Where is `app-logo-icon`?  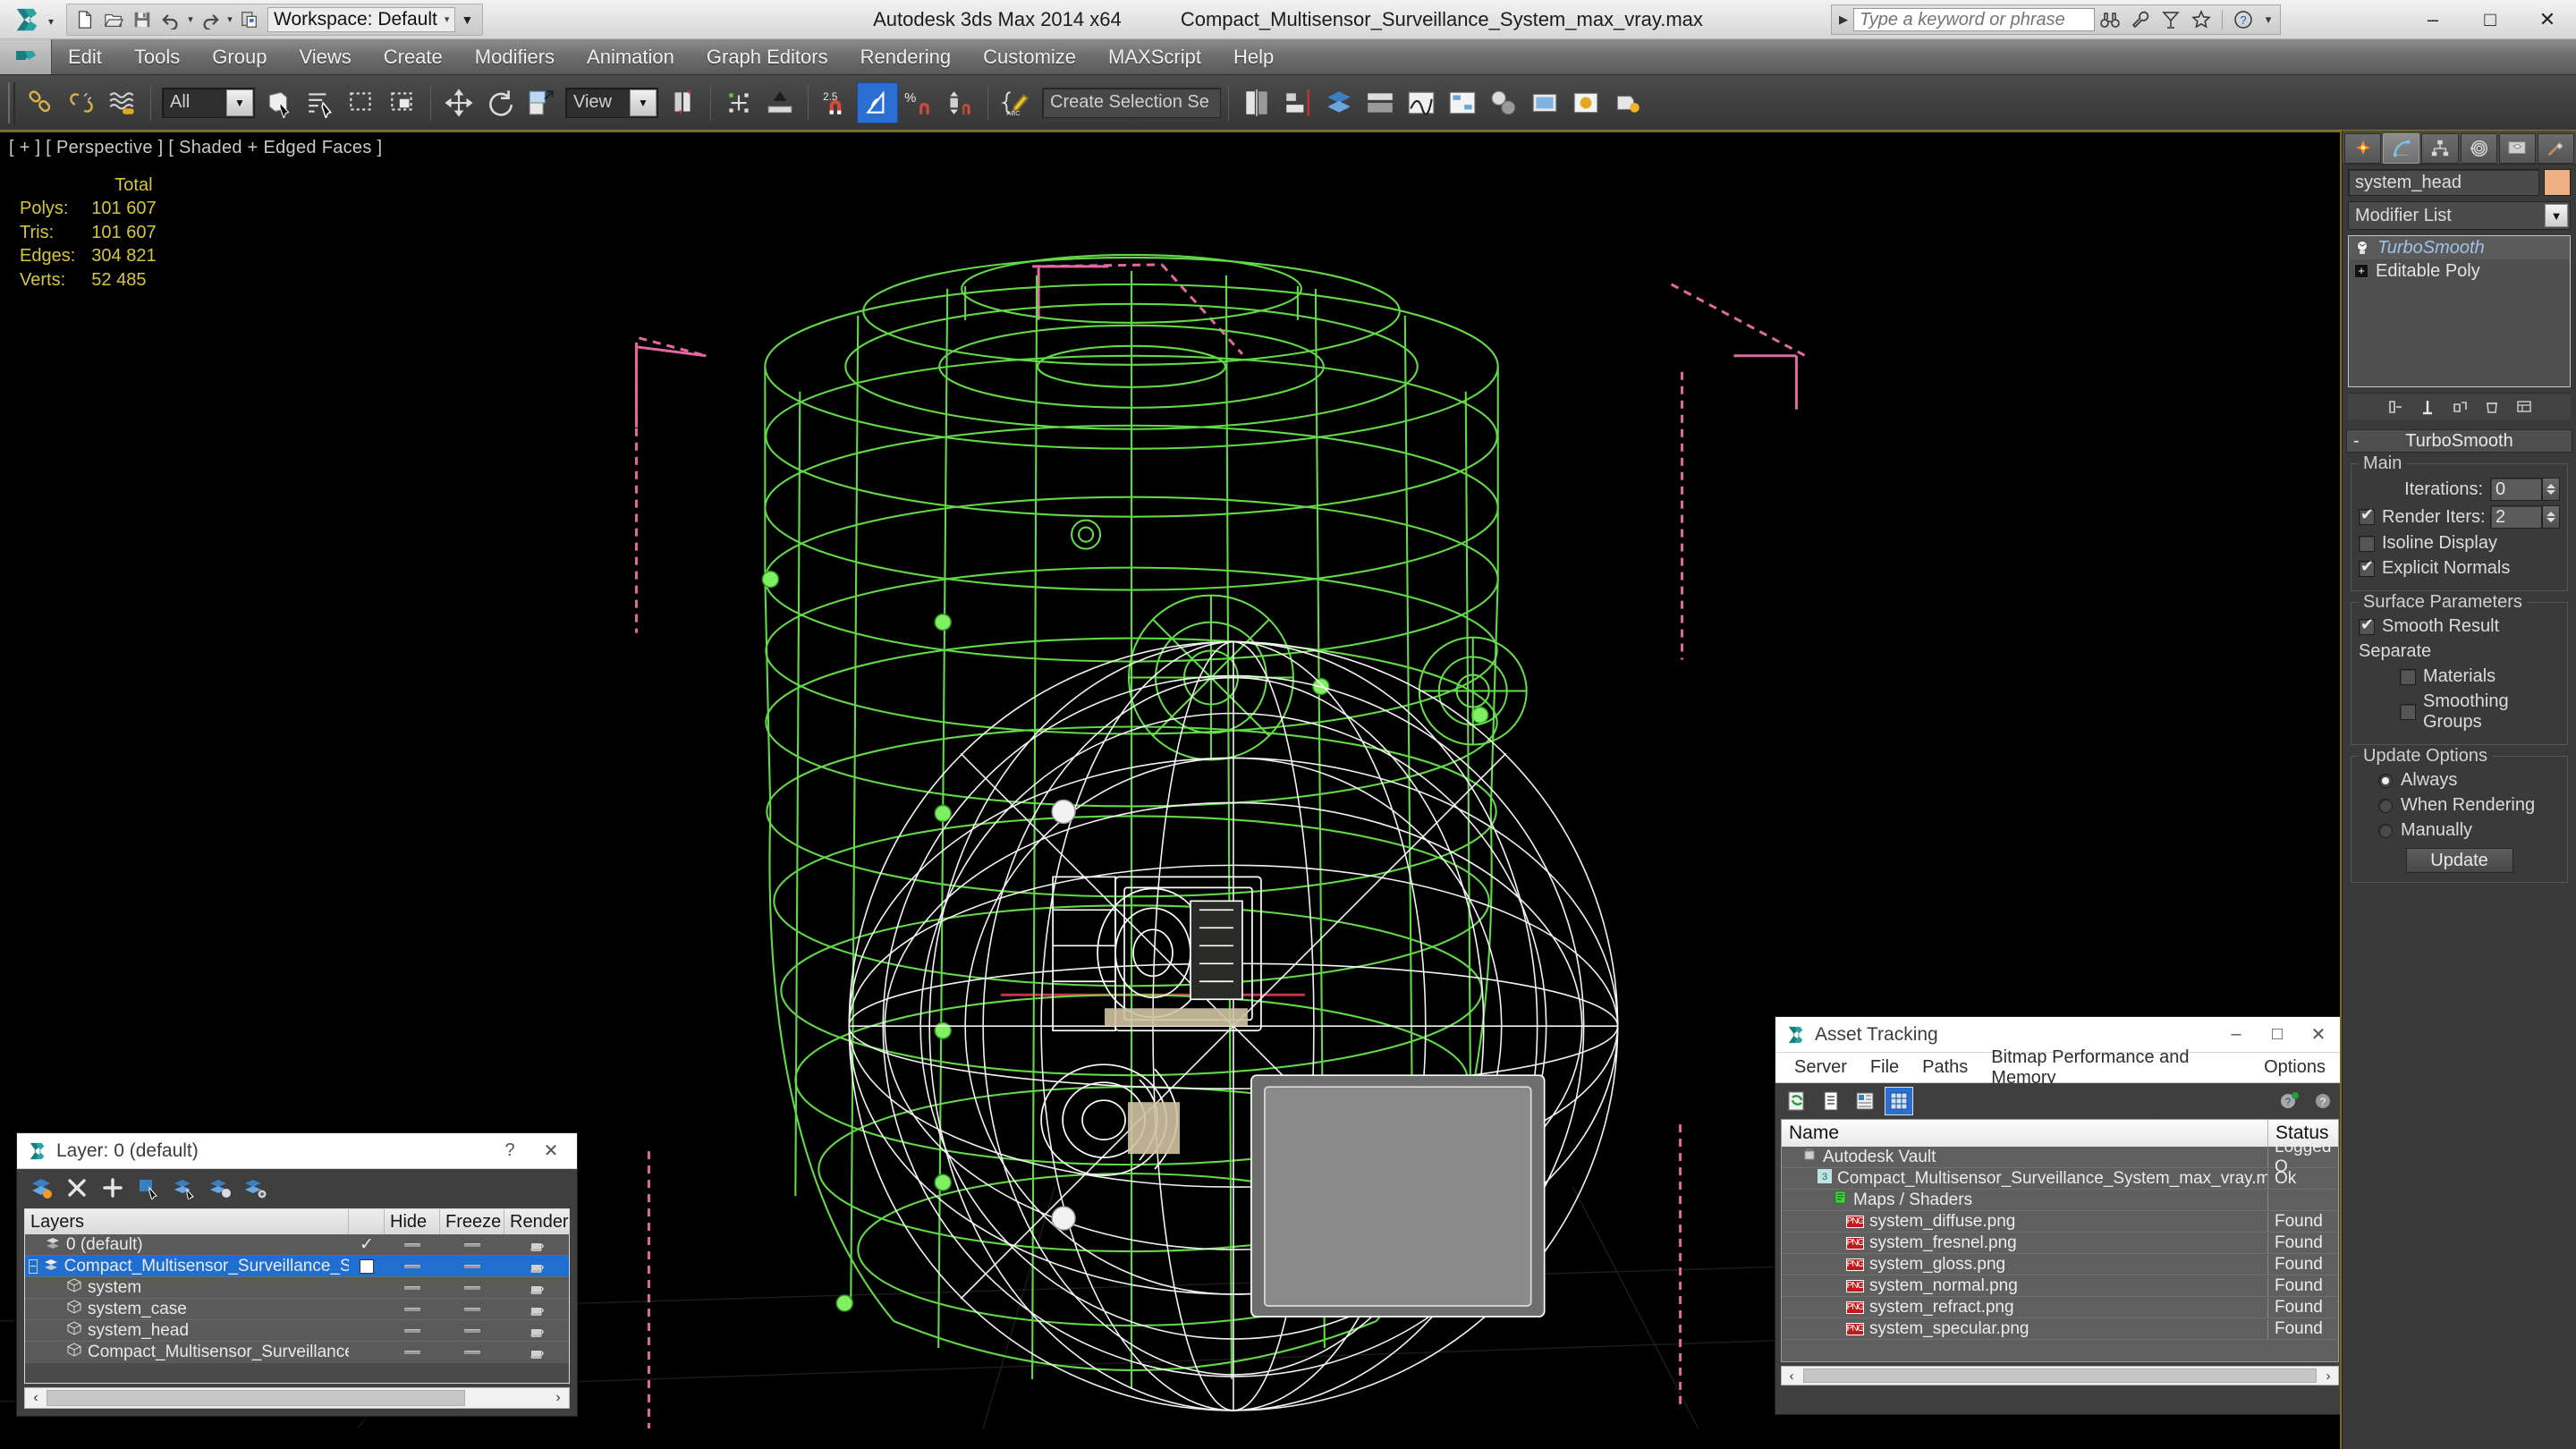 app-logo-icon is located at coordinates (26, 20).